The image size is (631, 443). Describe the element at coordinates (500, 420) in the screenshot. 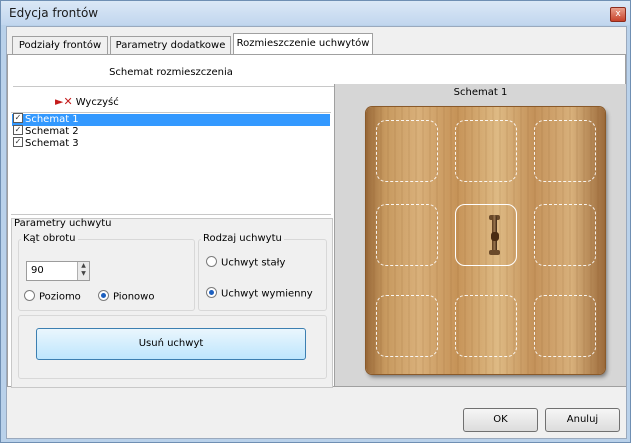

I see `ok-button: OK` at that location.